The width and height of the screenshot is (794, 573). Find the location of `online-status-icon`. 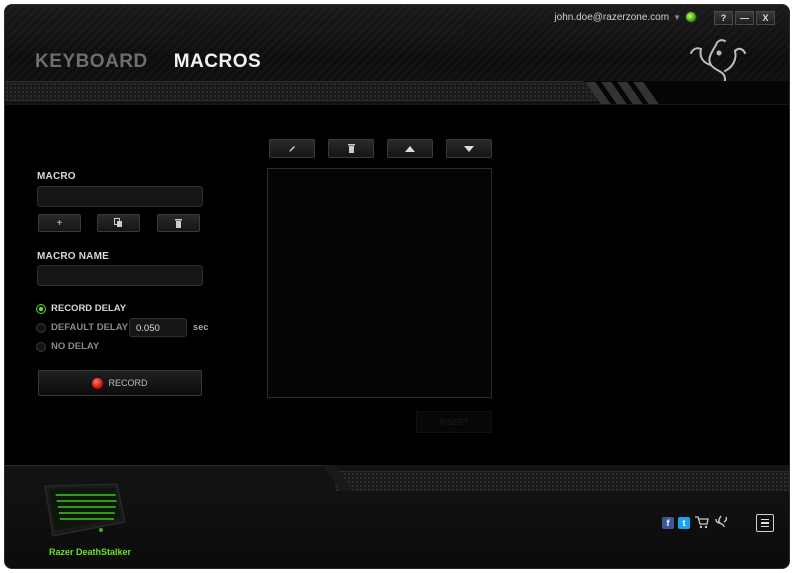

online-status-icon is located at coordinates (691, 17).